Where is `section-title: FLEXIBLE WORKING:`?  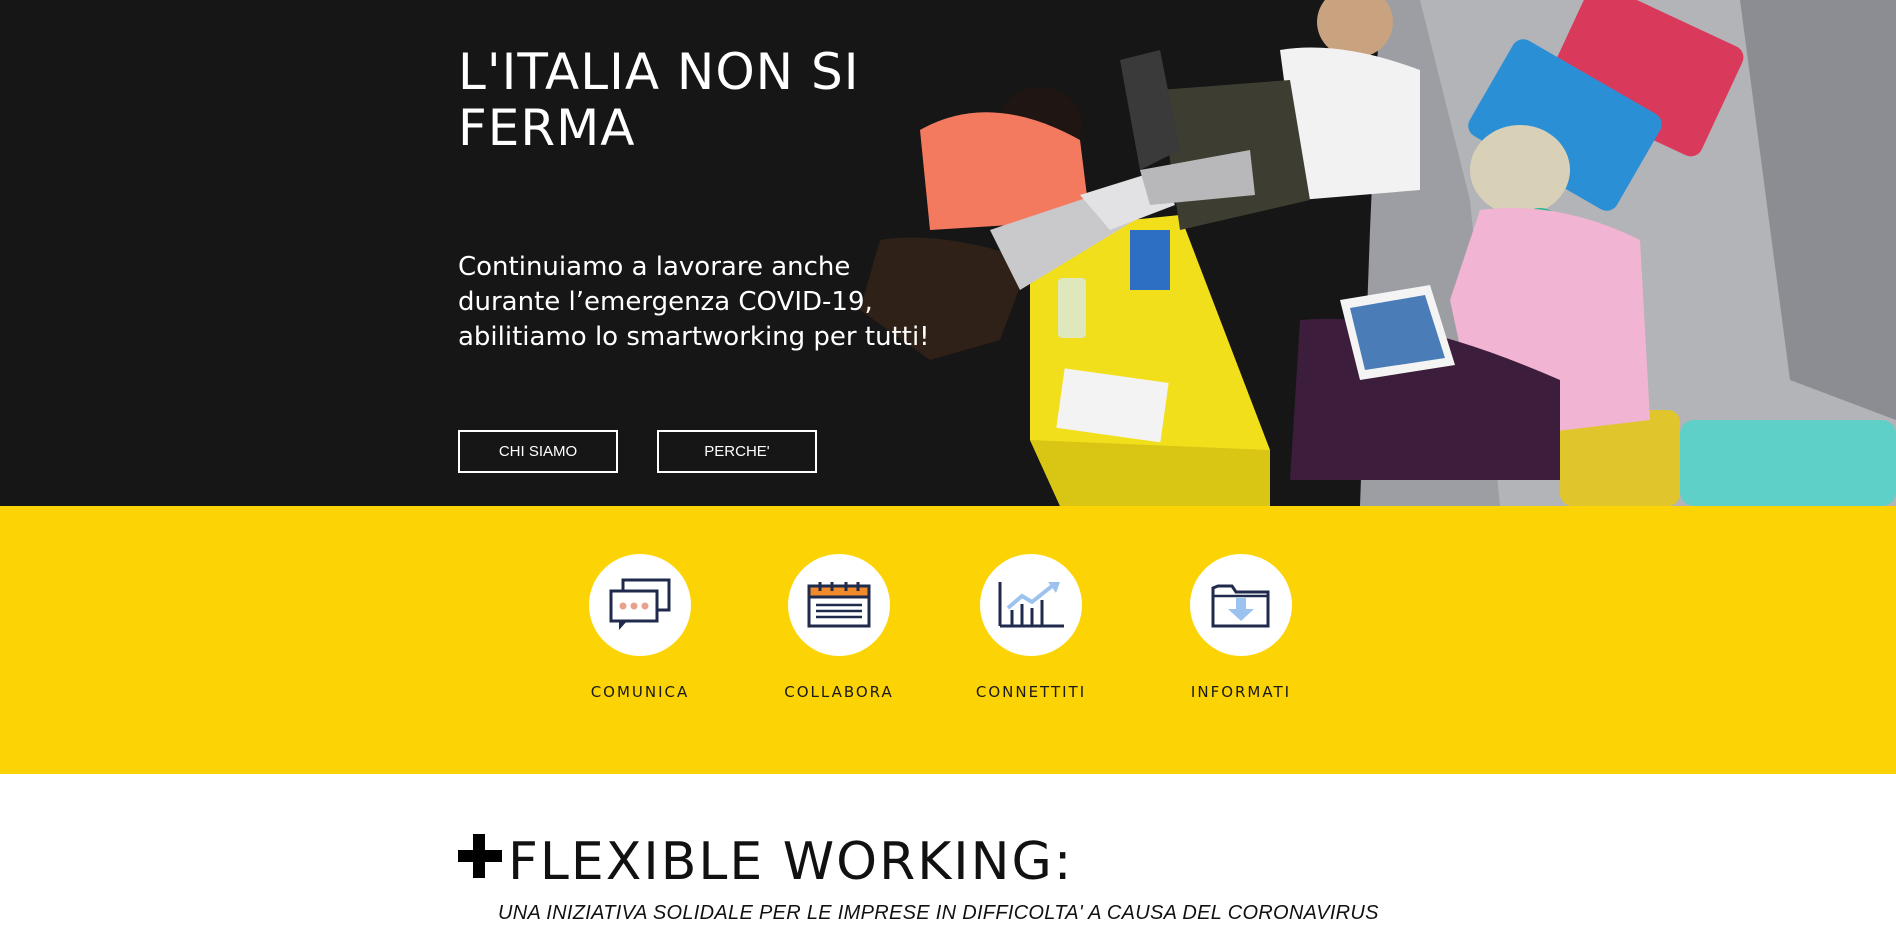 section-title: FLEXIBLE WORKING: is located at coordinates (791, 862).